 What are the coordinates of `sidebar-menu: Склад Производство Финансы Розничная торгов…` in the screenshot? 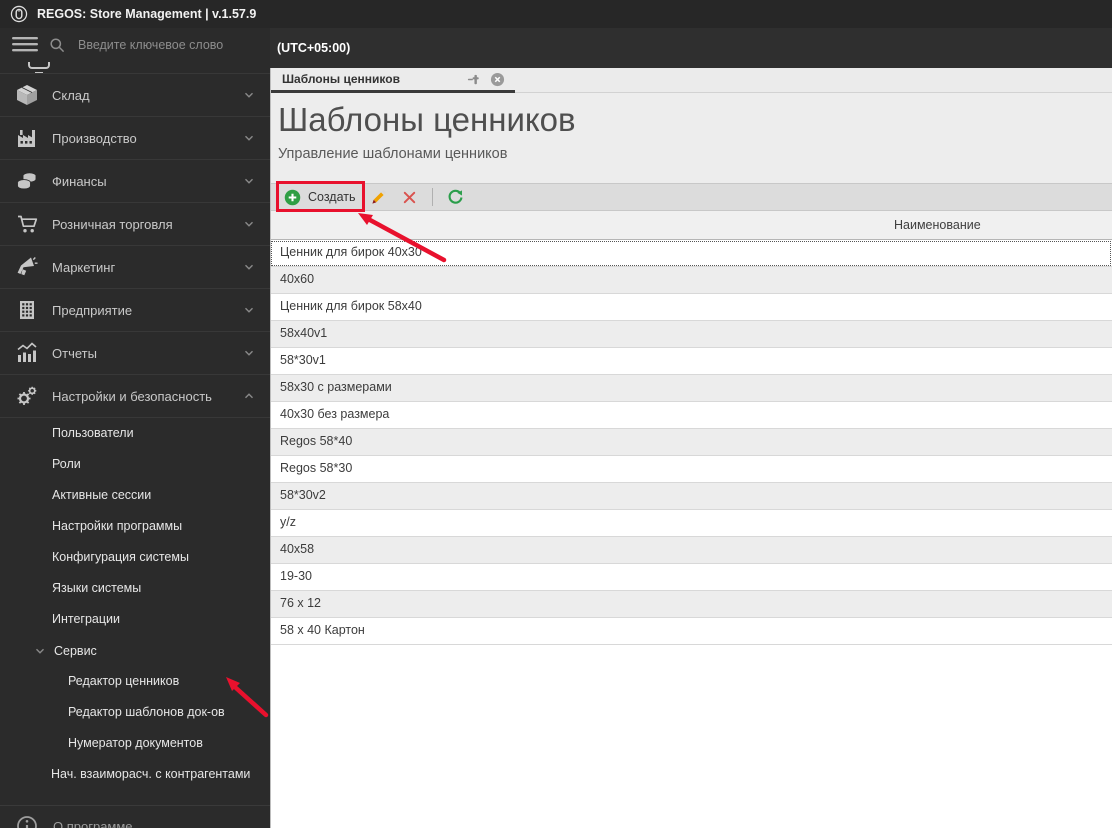 It's located at (135, 245).